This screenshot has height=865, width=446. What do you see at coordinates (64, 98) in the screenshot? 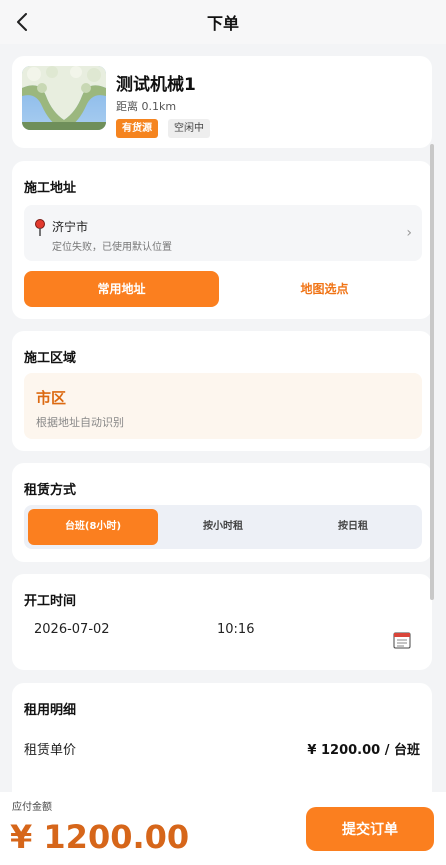
I see `machine-image` at bounding box center [64, 98].